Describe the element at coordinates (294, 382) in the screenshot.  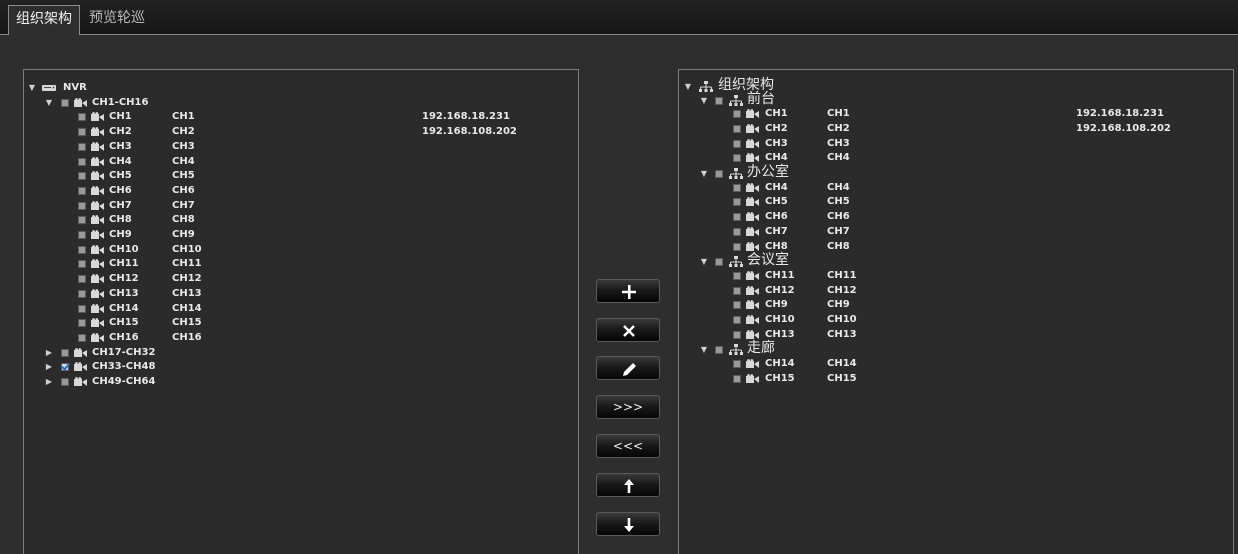
I see `tree-node-group: ▶ CH49-CH64` at that location.